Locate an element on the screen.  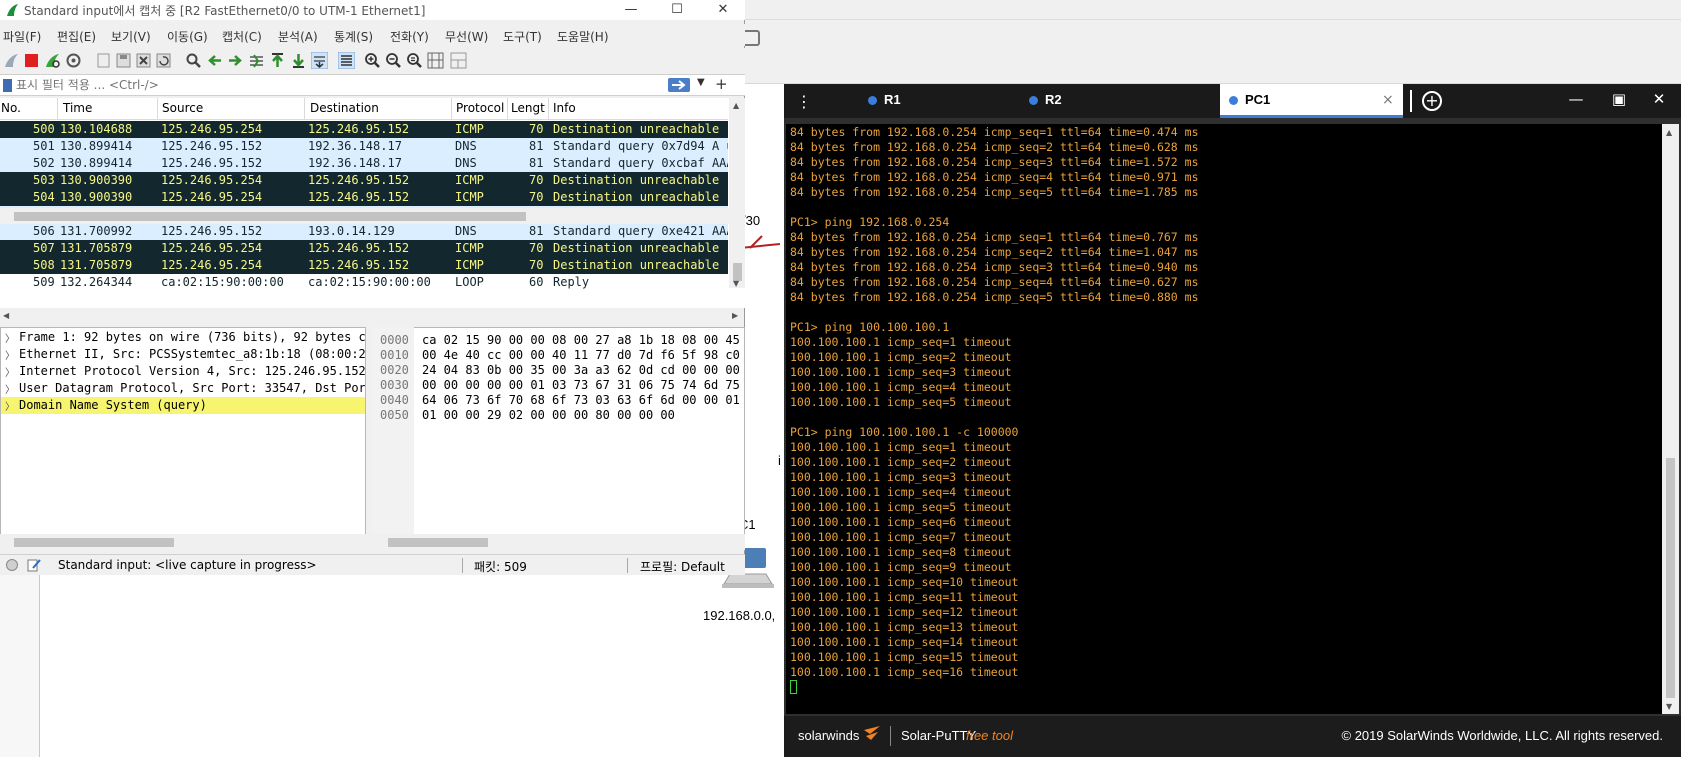
find-packet-icon is located at coordinates (193, 60).